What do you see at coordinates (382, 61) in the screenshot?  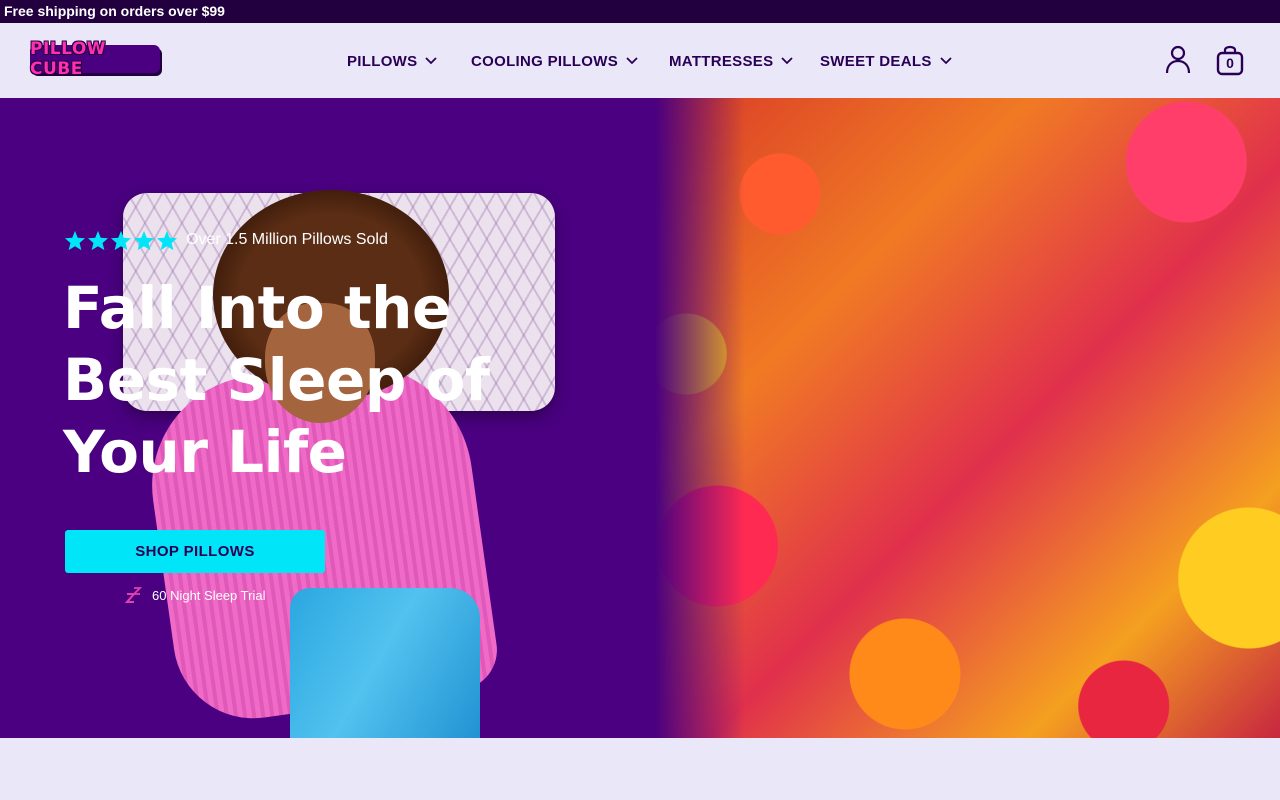 I see `nav-label: PILLOWS` at bounding box center [382, 61].